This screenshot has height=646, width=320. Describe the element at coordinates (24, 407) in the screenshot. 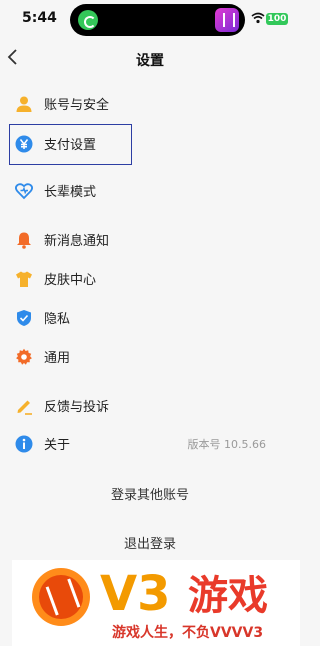

I see `pencil-icon` at that location.